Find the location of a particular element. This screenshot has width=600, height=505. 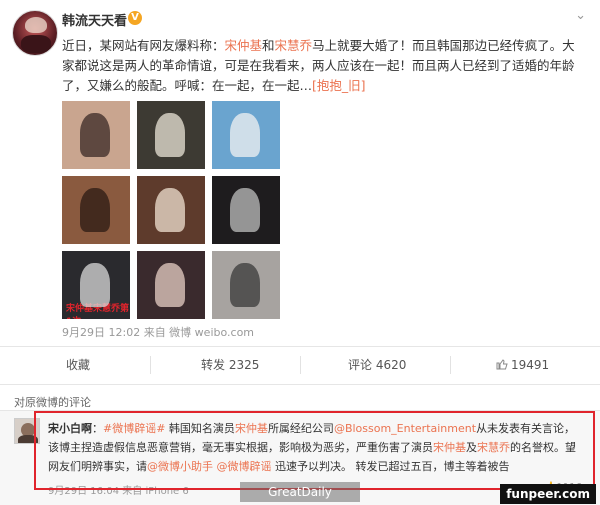

tag-name-2: 宋慧乔 is located at coordinates (294, 45).